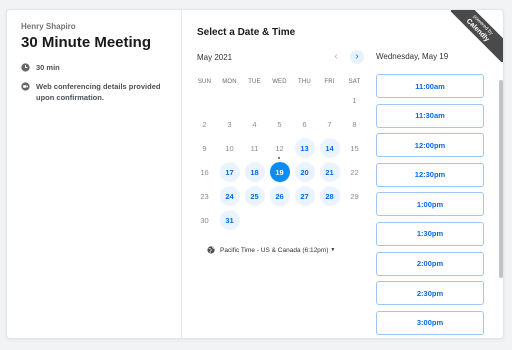  I want to click on timezone-selector: Pacific Time - US & Canada (6:12pm) ▼, so click(271, 250).